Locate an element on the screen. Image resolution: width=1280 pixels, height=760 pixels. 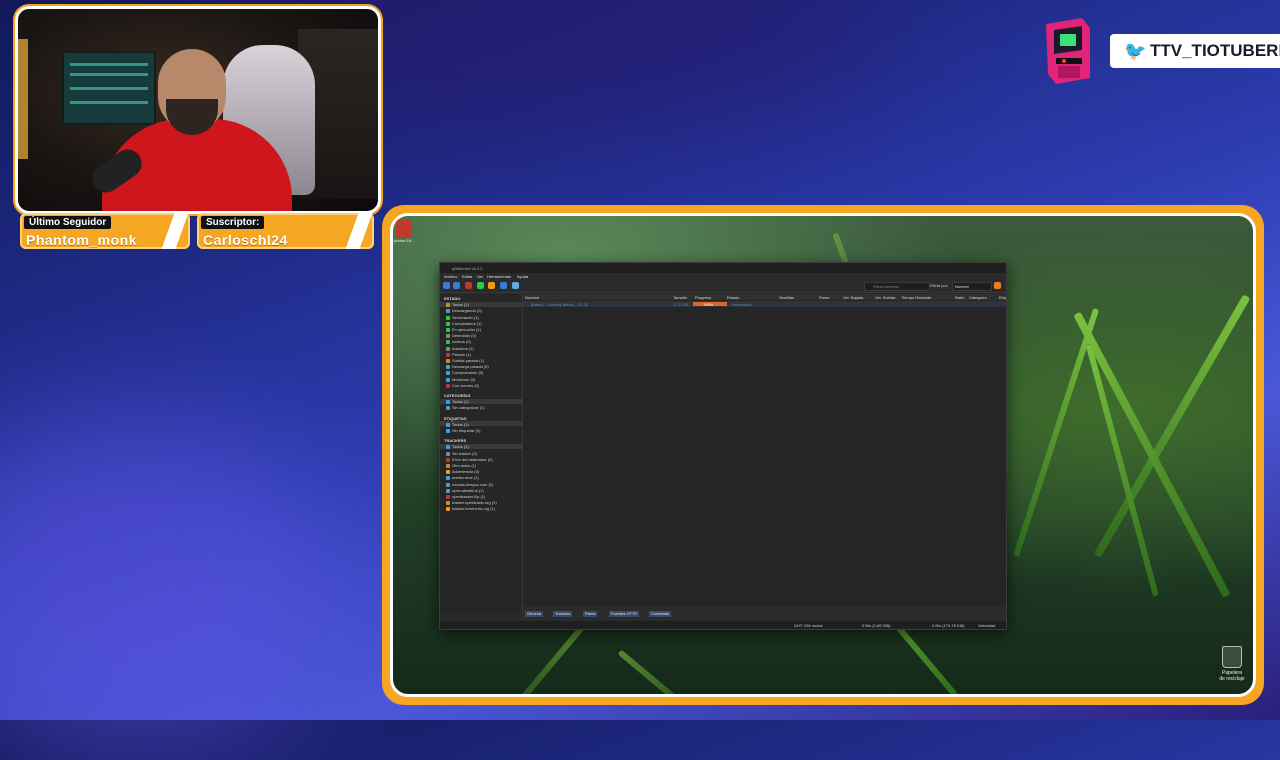
sidebar-item: Inactivos (1) is located at coordinates (460, 348).